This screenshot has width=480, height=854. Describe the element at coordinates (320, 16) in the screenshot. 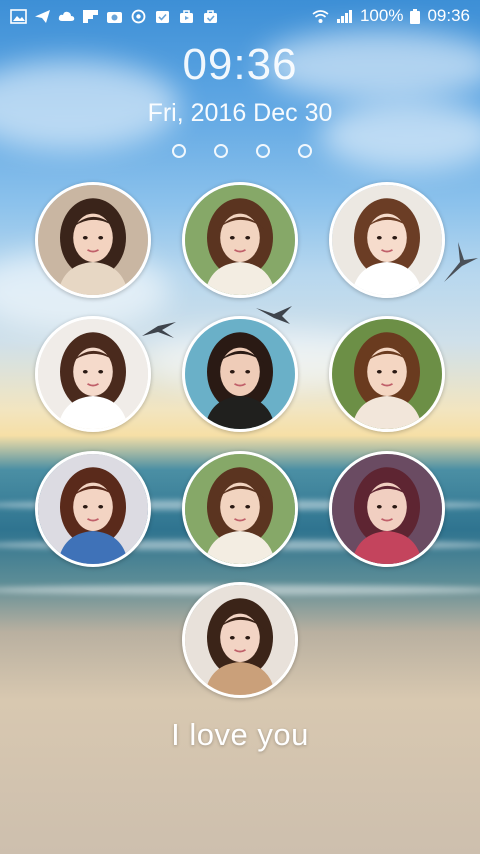

I see `wifi-icon` at that location.